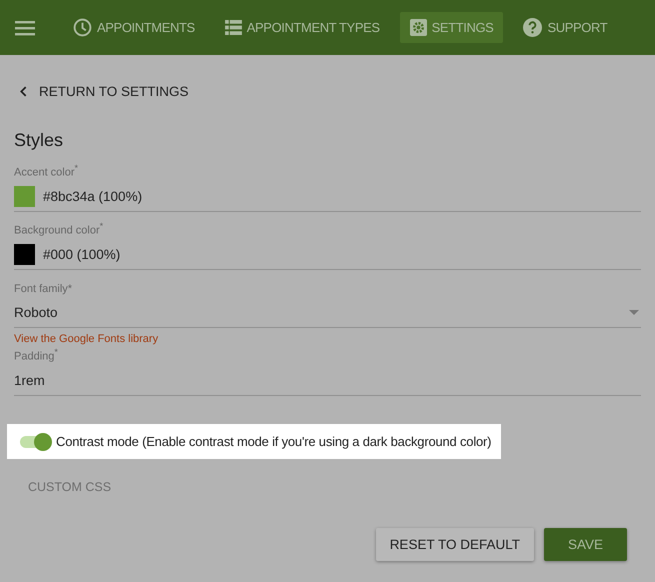 Image resolution: width=655 pixels, height=582 pixels. I want to click on input-field: #000 (100%), so click(327, 255).